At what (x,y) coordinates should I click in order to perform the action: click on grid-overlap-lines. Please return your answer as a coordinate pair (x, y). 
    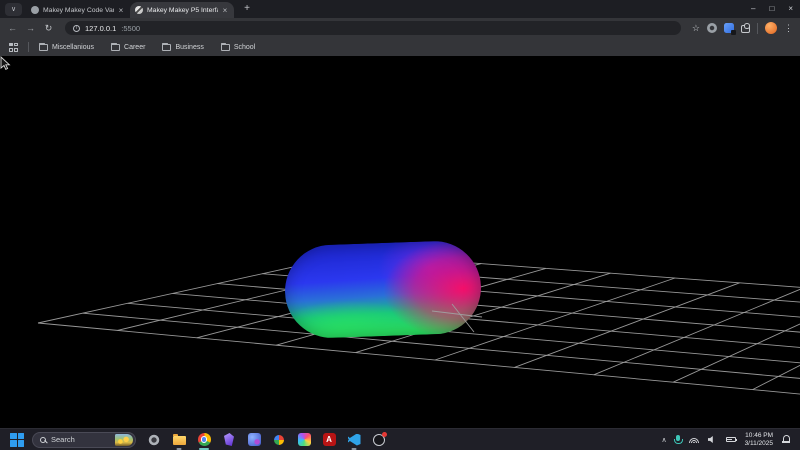
    Looking at the image, I should click on (457, 318).